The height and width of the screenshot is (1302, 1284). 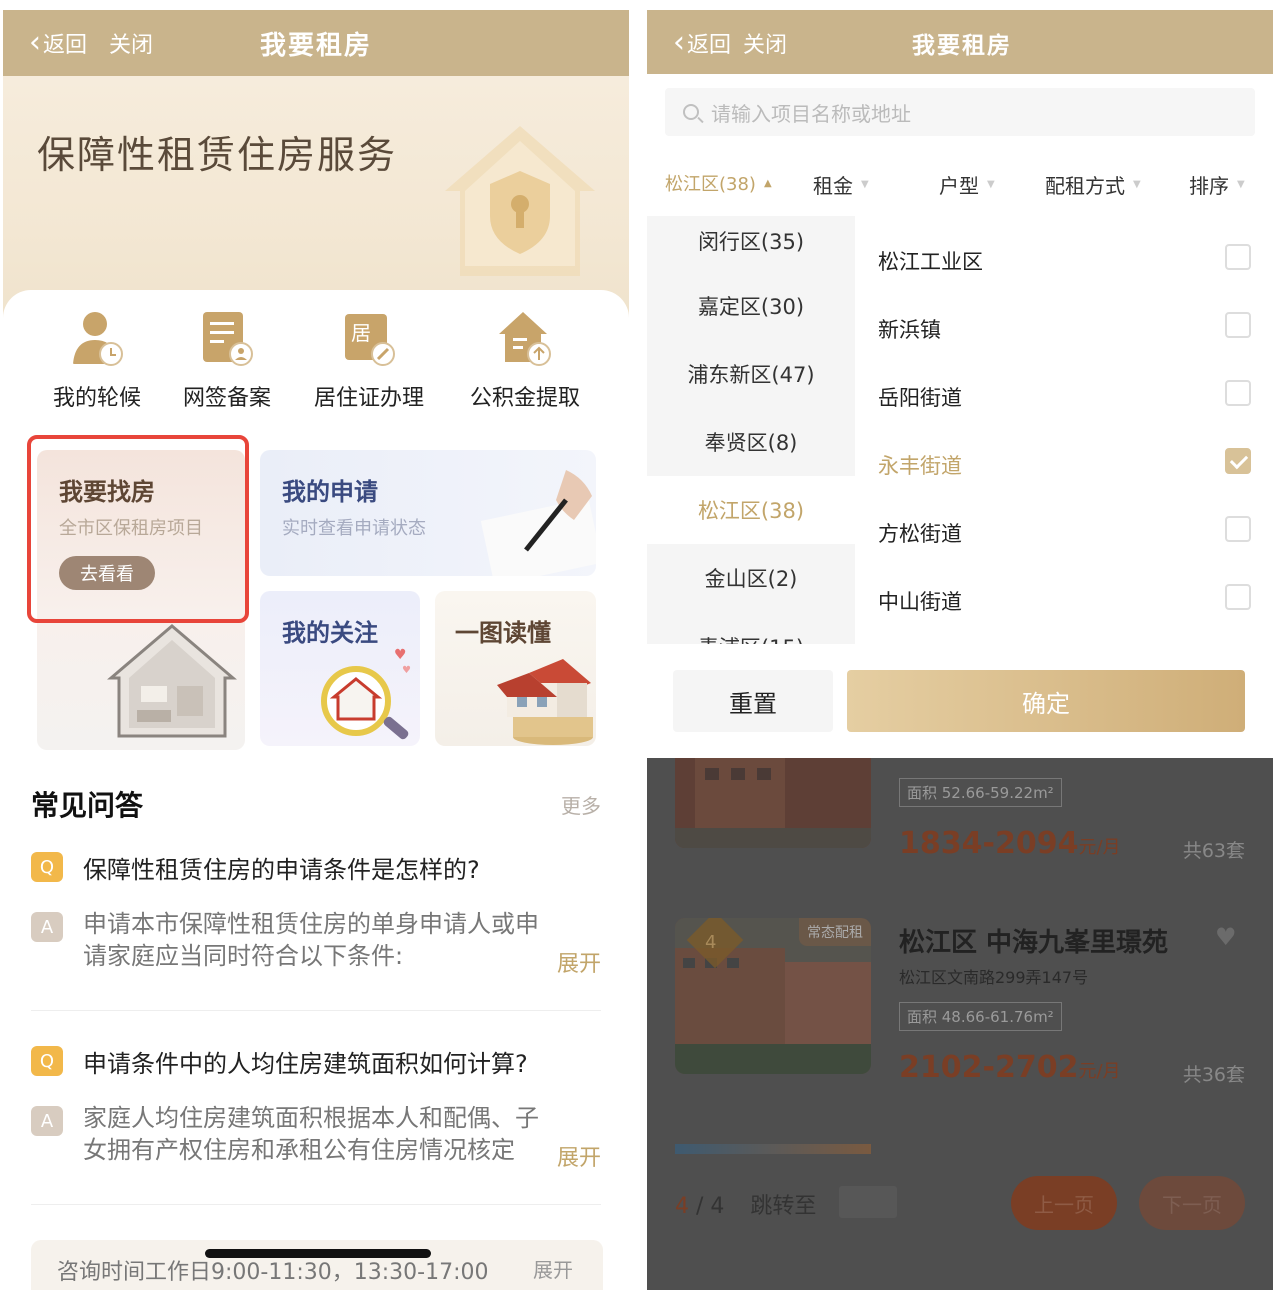 What do you see at coordinates (767, 183) in the screenshot?
I see `caret-up-icon: ▲` at bounding box center [767, 183].